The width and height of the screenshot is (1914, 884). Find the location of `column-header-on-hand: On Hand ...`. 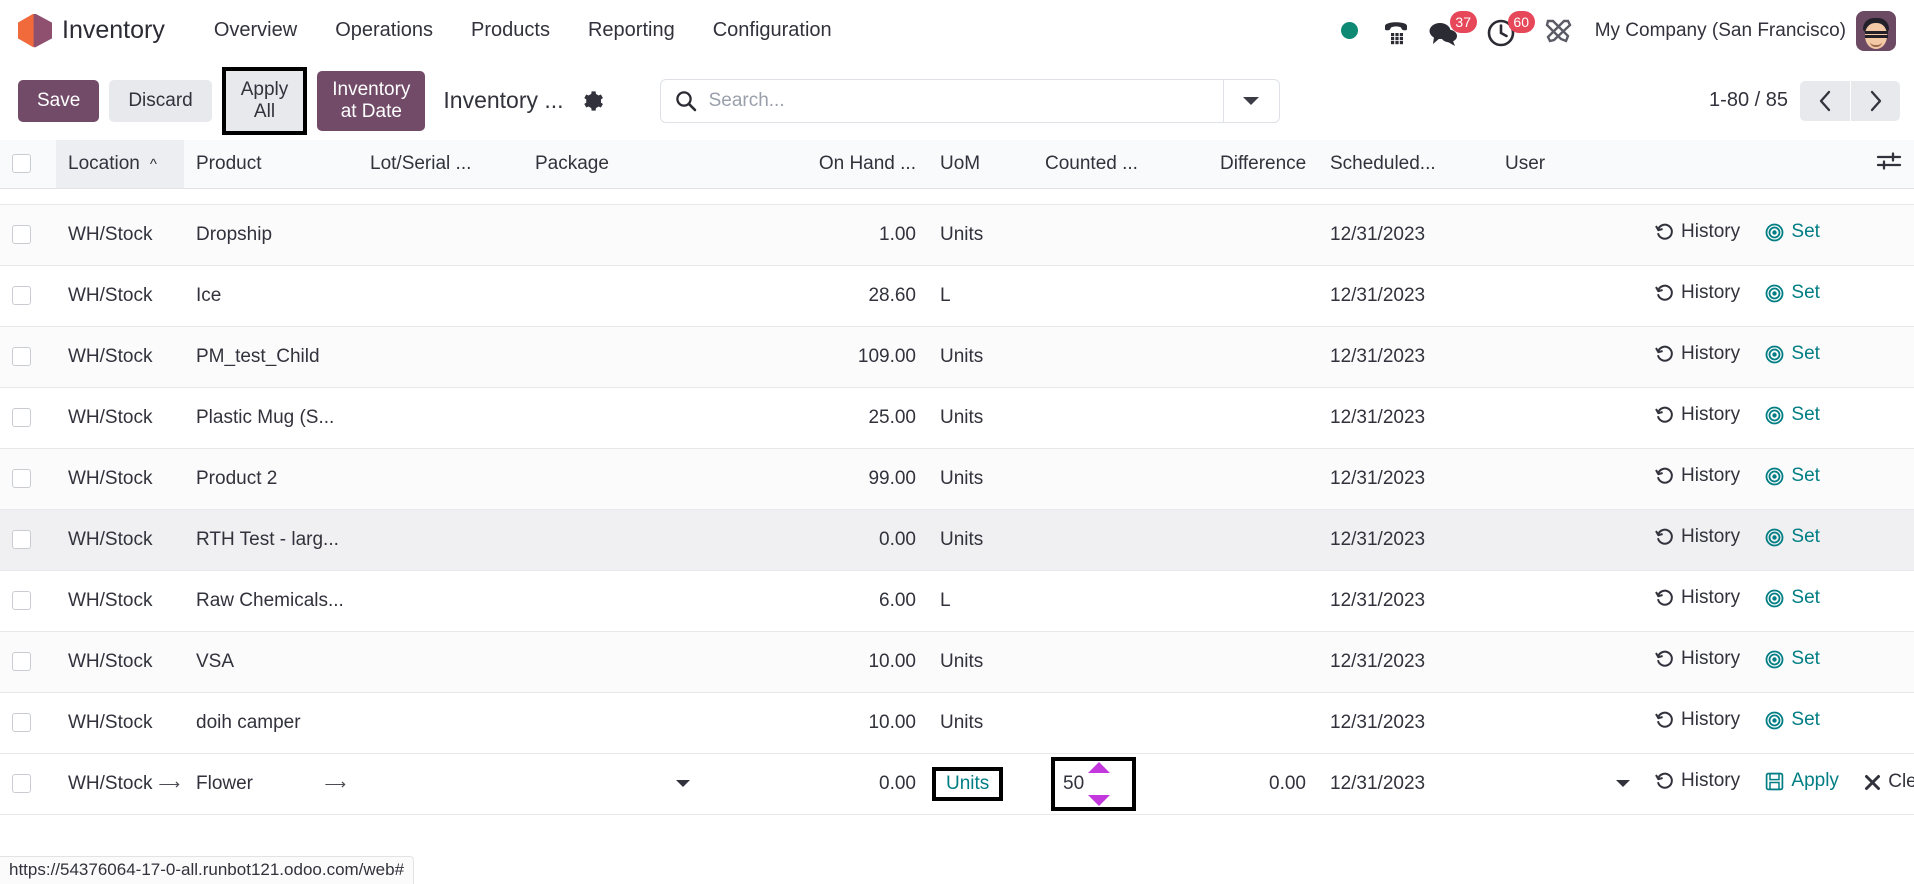

column-header-on-hand: On Hand ... is located at coordinates (815, 164).